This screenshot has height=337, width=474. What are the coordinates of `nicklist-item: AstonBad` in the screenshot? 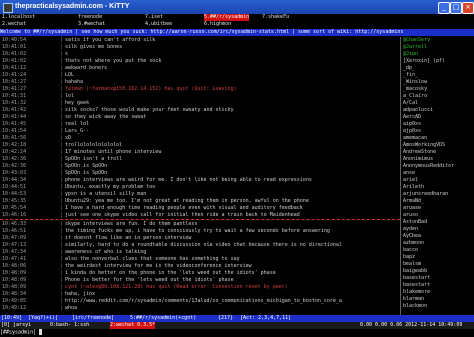 It's located at (415, 222).